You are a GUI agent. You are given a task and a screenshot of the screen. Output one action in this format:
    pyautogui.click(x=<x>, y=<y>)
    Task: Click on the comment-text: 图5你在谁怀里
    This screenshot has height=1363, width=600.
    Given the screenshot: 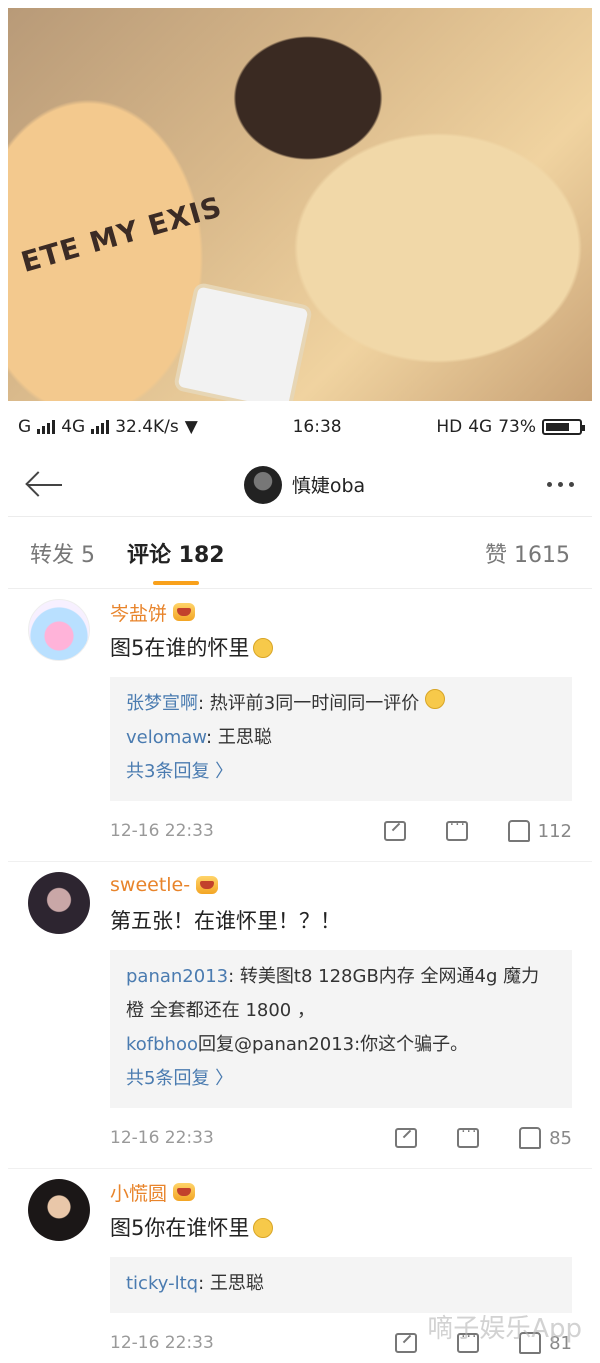 What is the action you would take?
    pyautogui.click(x=180, y=1228)
    